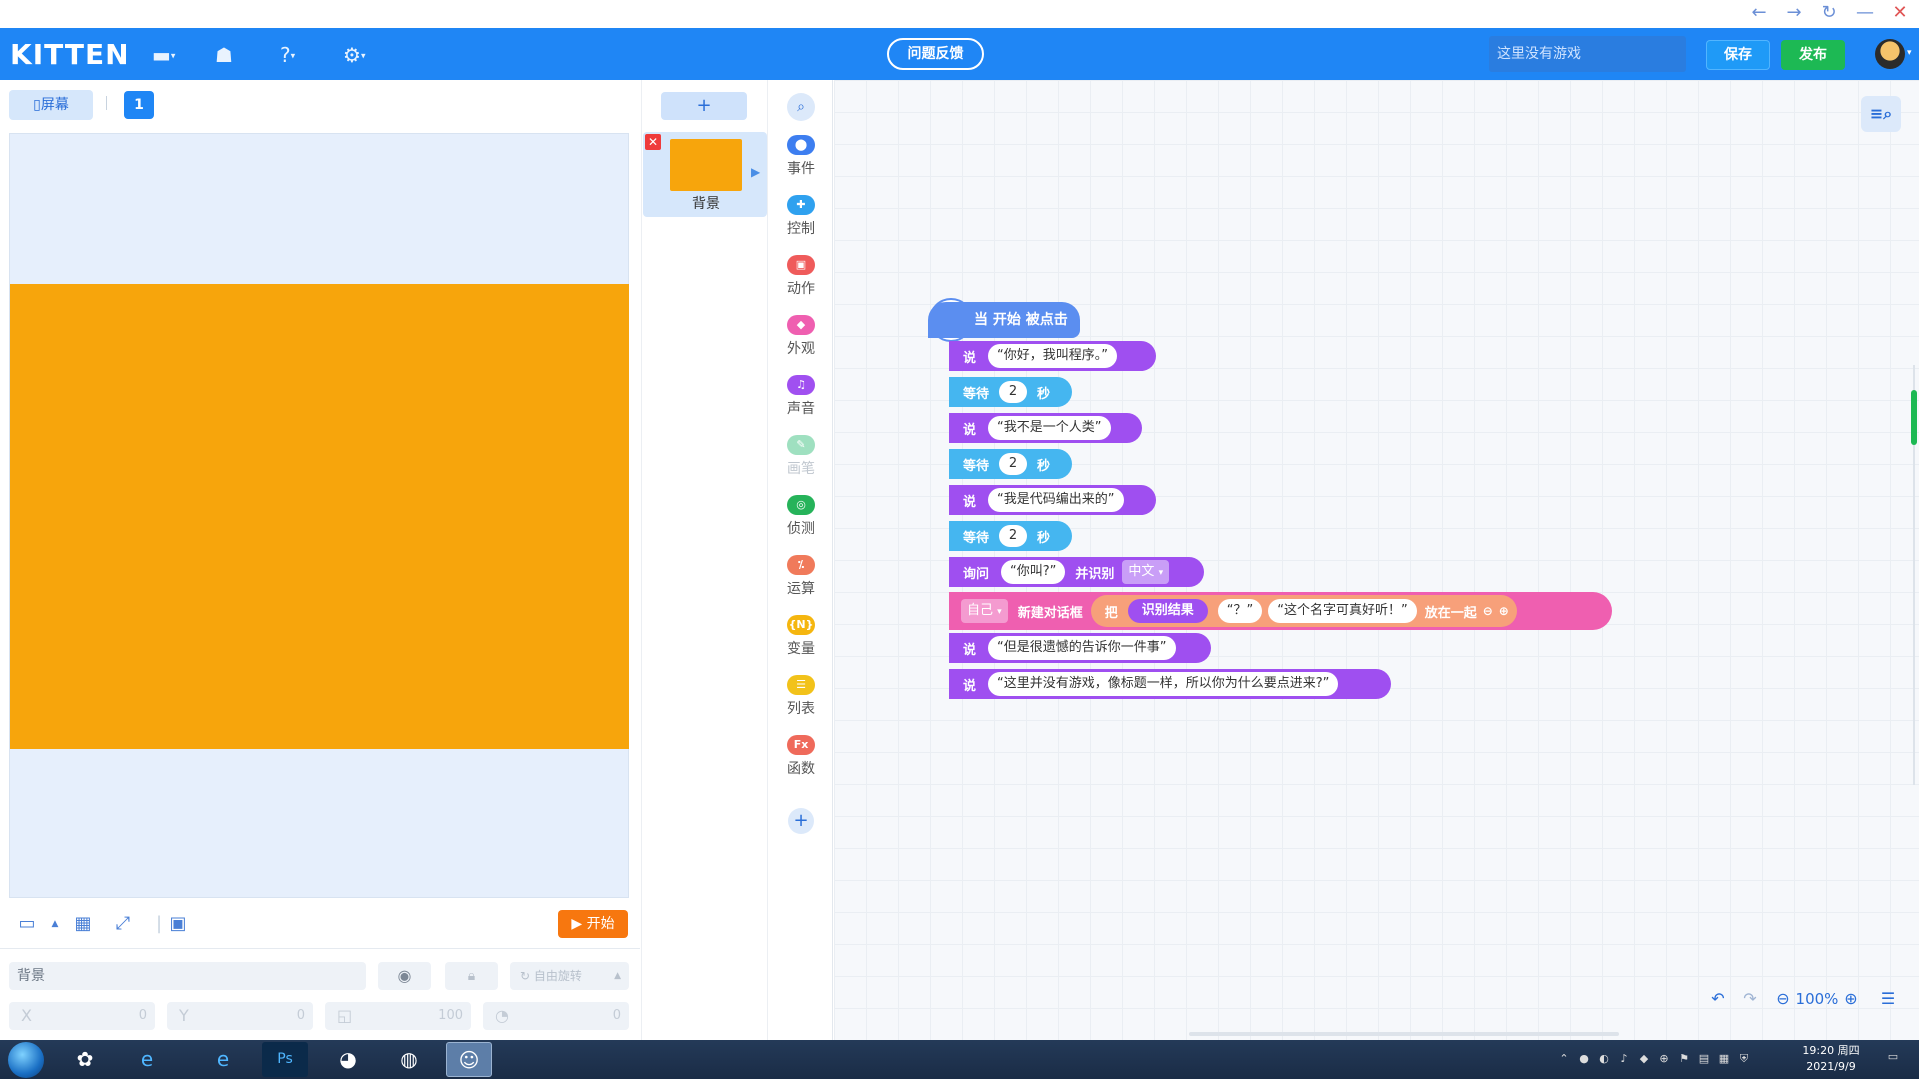 The width and height of the screenshot is (1919, 1079). I want to click on rotation-mode-select: ↻ 自由旋转 ▲, so click(569, 976).